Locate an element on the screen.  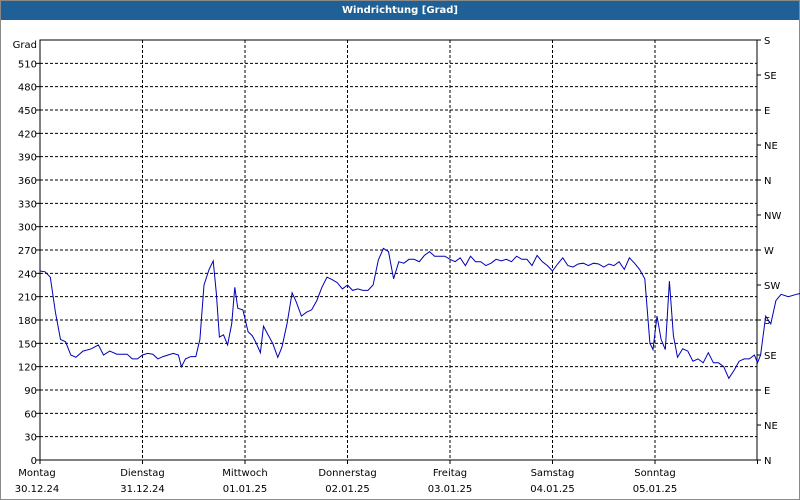
y2-tick-label: W is located at coordinates (769, 251).